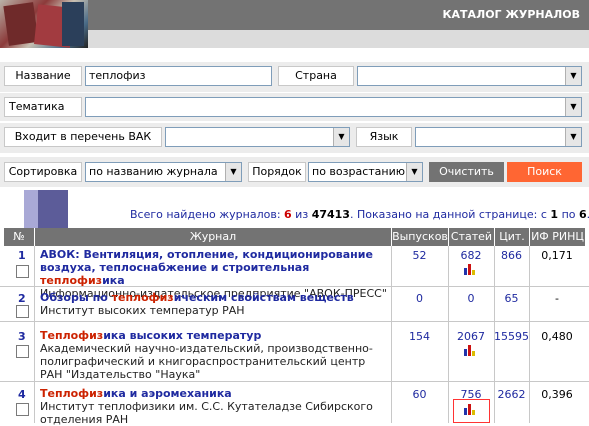 This screenshot has width=589, height=426. I want to click on row-number: 2, so click(22, 298).